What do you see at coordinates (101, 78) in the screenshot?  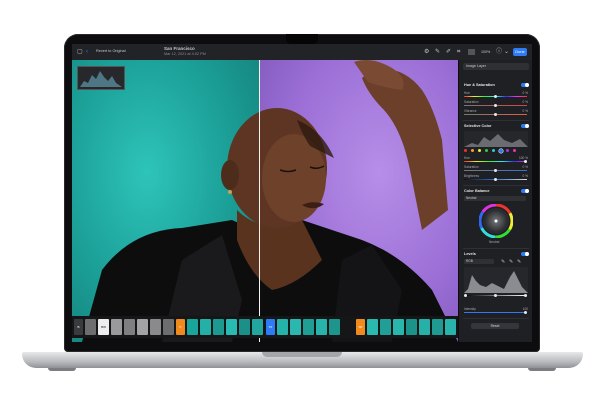 I see `histogram-overlay` at bounding box center [101, 78].